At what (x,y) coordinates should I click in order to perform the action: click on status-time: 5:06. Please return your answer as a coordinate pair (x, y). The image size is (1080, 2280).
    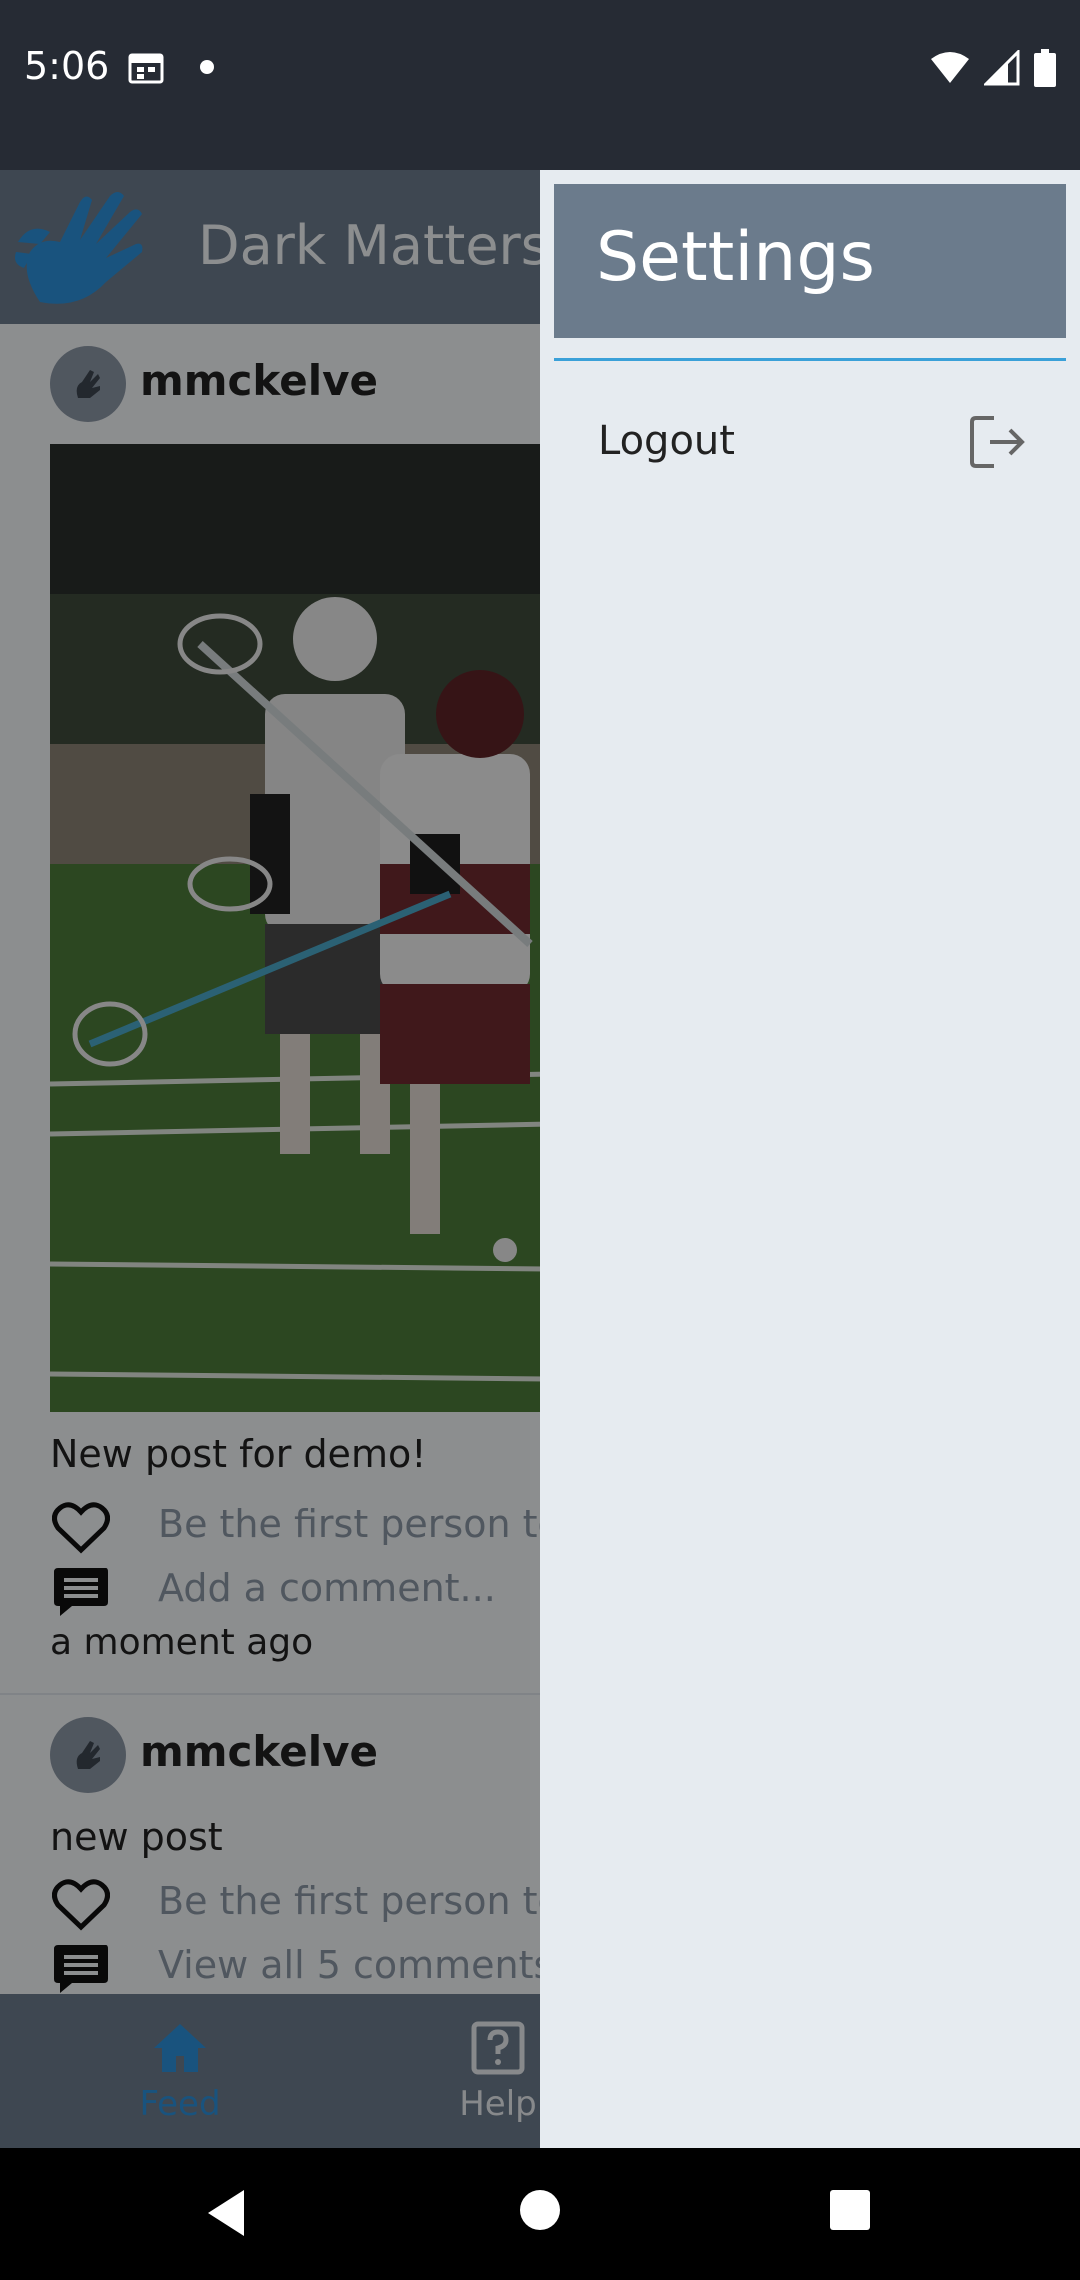
    Looking at the image, I should click on (67, 66).